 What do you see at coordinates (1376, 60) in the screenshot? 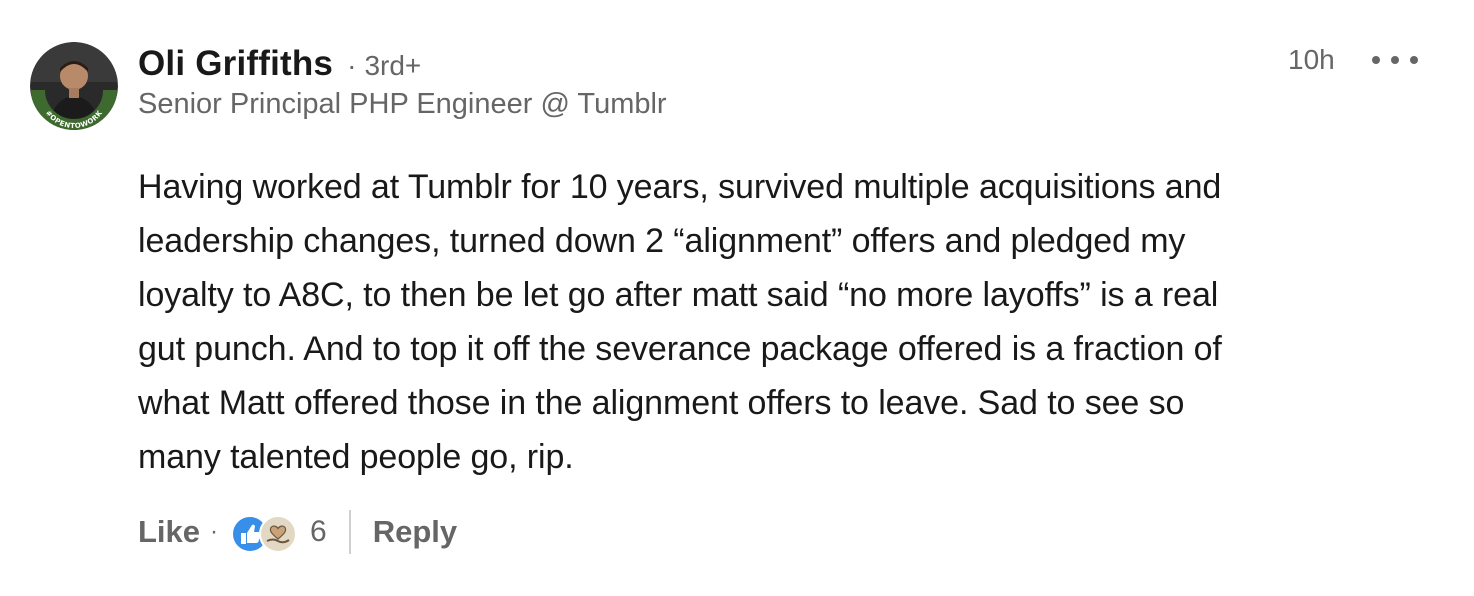
I see `ellipsis-icon` at bounding box center [1376, 60].